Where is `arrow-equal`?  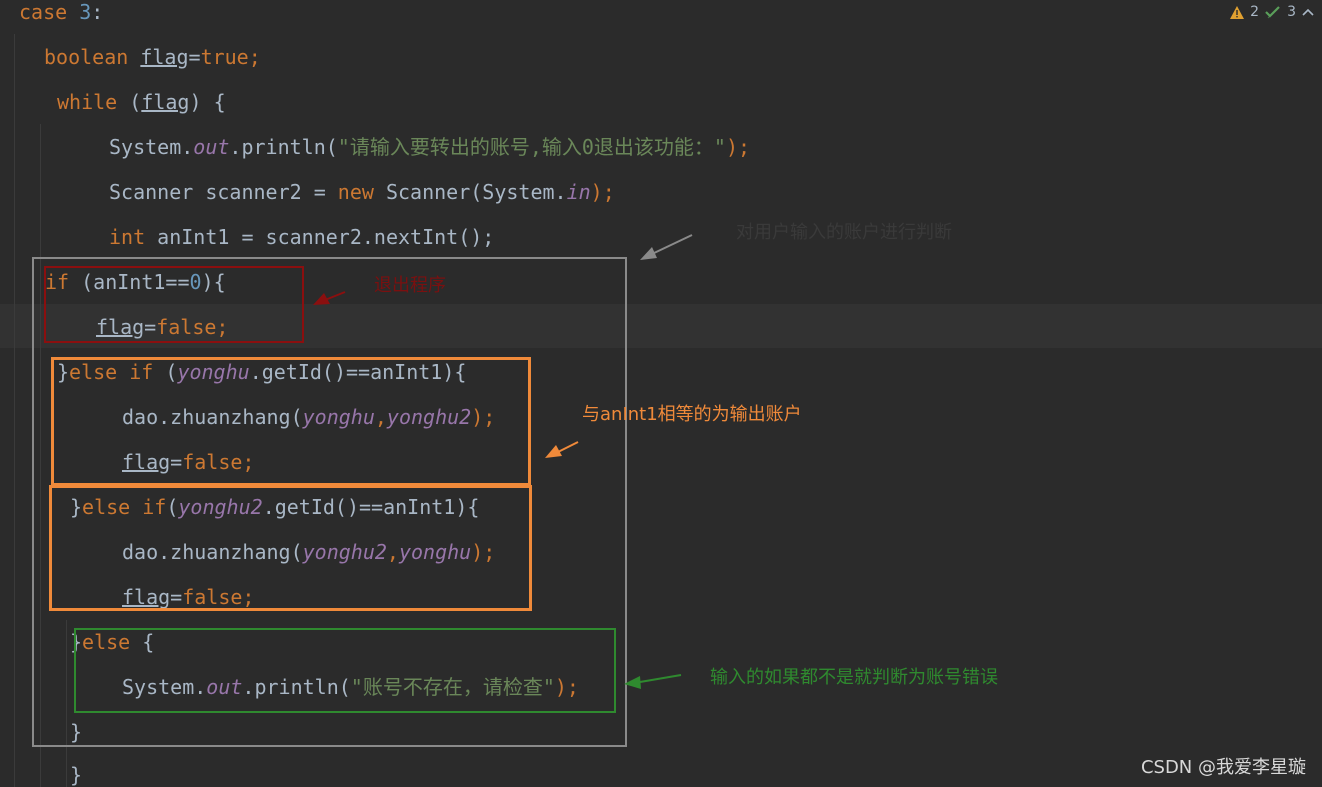 arrow-equal is located at coordinates (562, 449).